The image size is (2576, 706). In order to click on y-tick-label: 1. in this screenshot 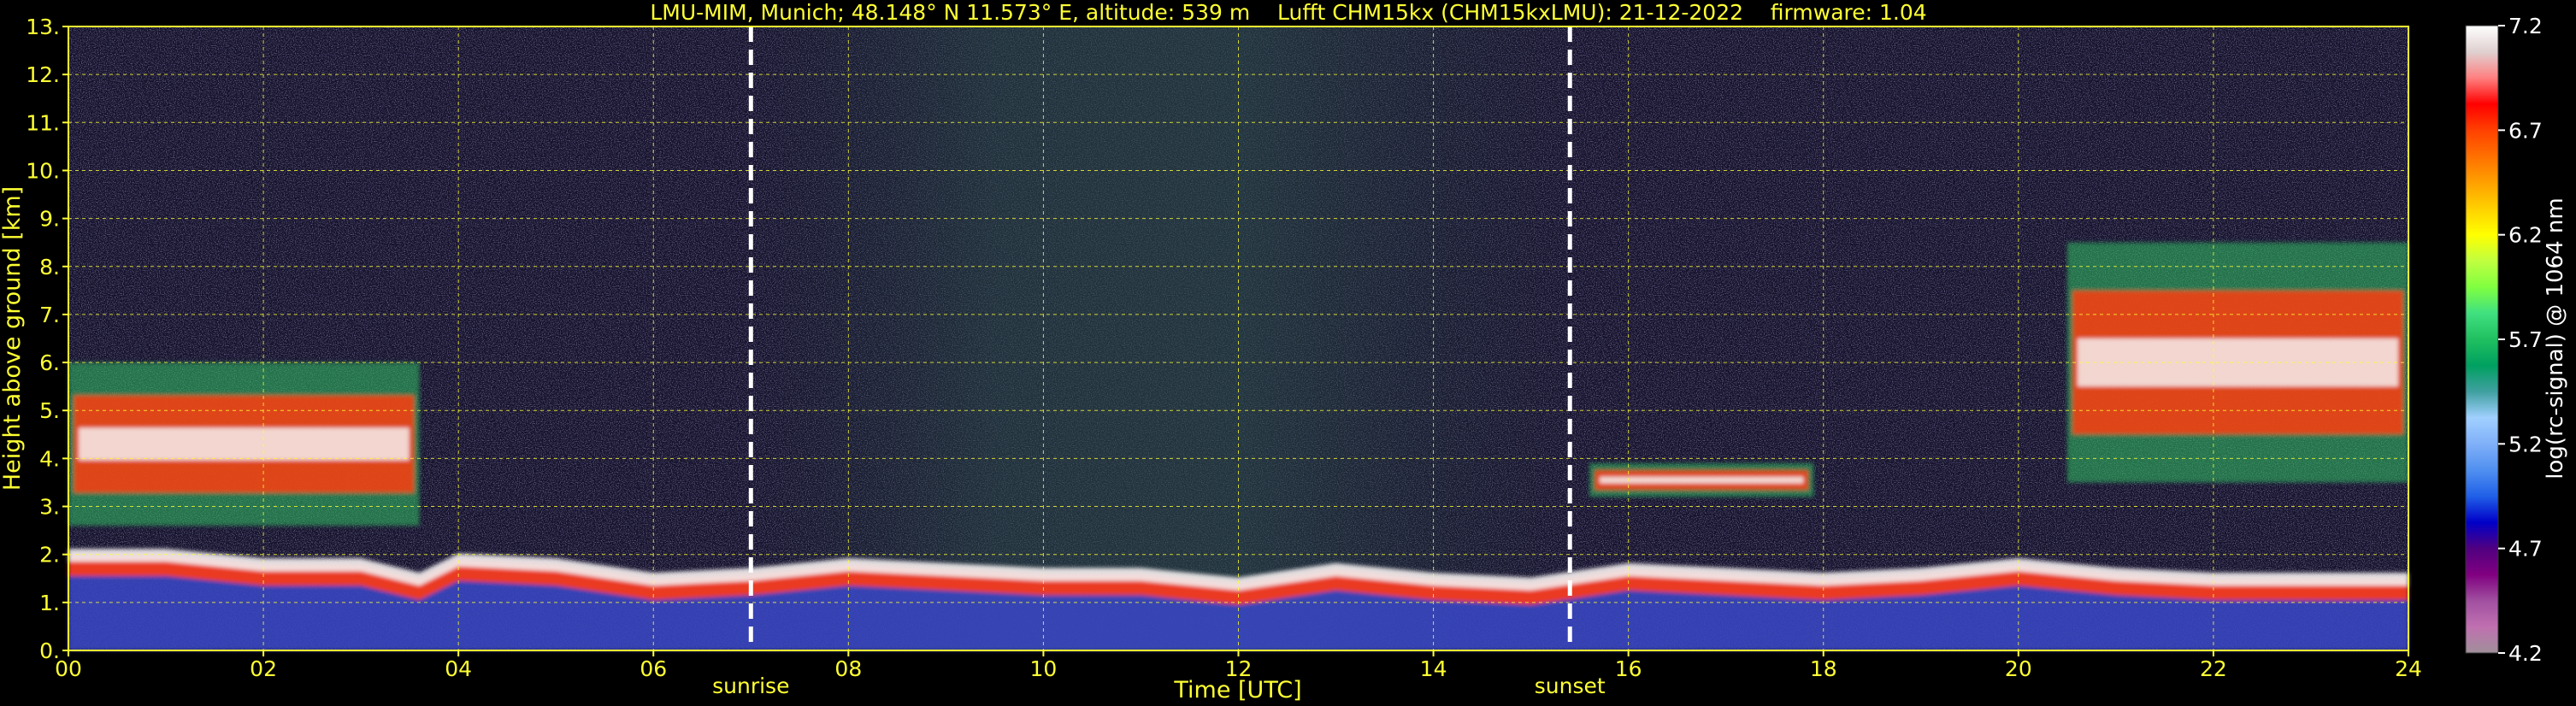, I will do `click(49, 603)`.